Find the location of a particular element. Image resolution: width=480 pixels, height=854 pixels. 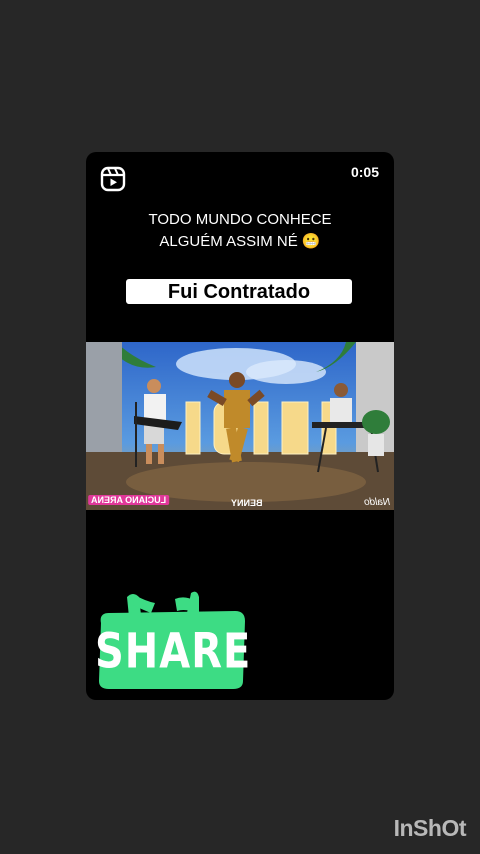

stage-scene is located at coordinates (240, 426).